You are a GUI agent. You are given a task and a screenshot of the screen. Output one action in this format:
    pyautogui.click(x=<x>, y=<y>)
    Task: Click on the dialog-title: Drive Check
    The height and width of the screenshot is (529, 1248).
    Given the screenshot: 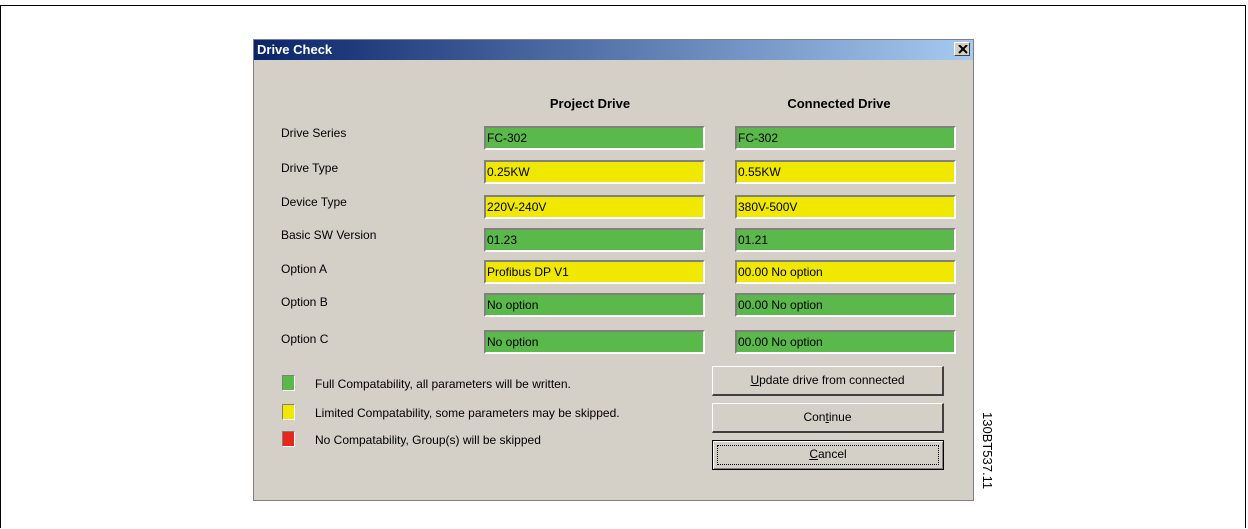 What is the action you would take?
    pyautogui.click(x=295, y=49)
    